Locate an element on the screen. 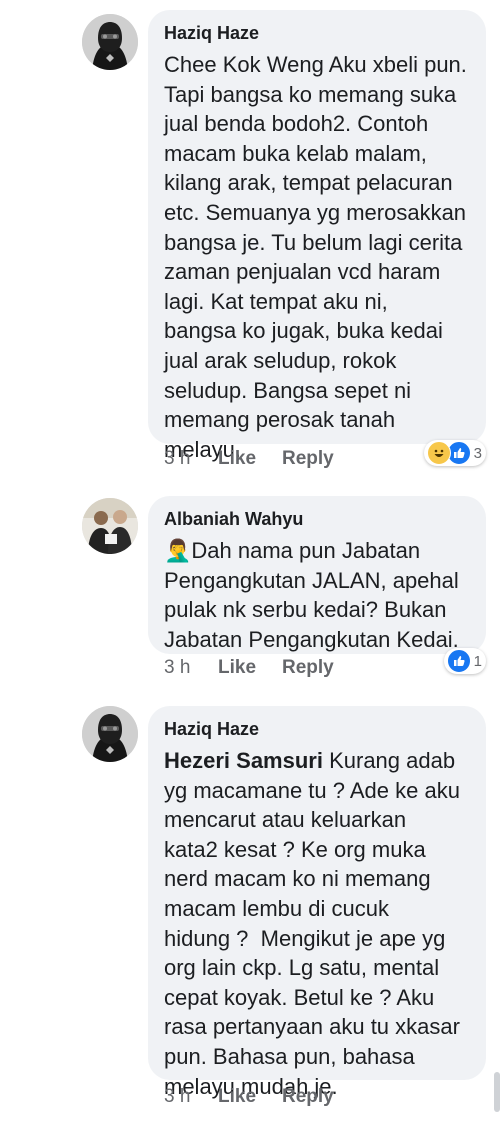 The width and height of the screenshot is (500, 1125). reaction-summary: 1 is located at coordinates (464, 661).